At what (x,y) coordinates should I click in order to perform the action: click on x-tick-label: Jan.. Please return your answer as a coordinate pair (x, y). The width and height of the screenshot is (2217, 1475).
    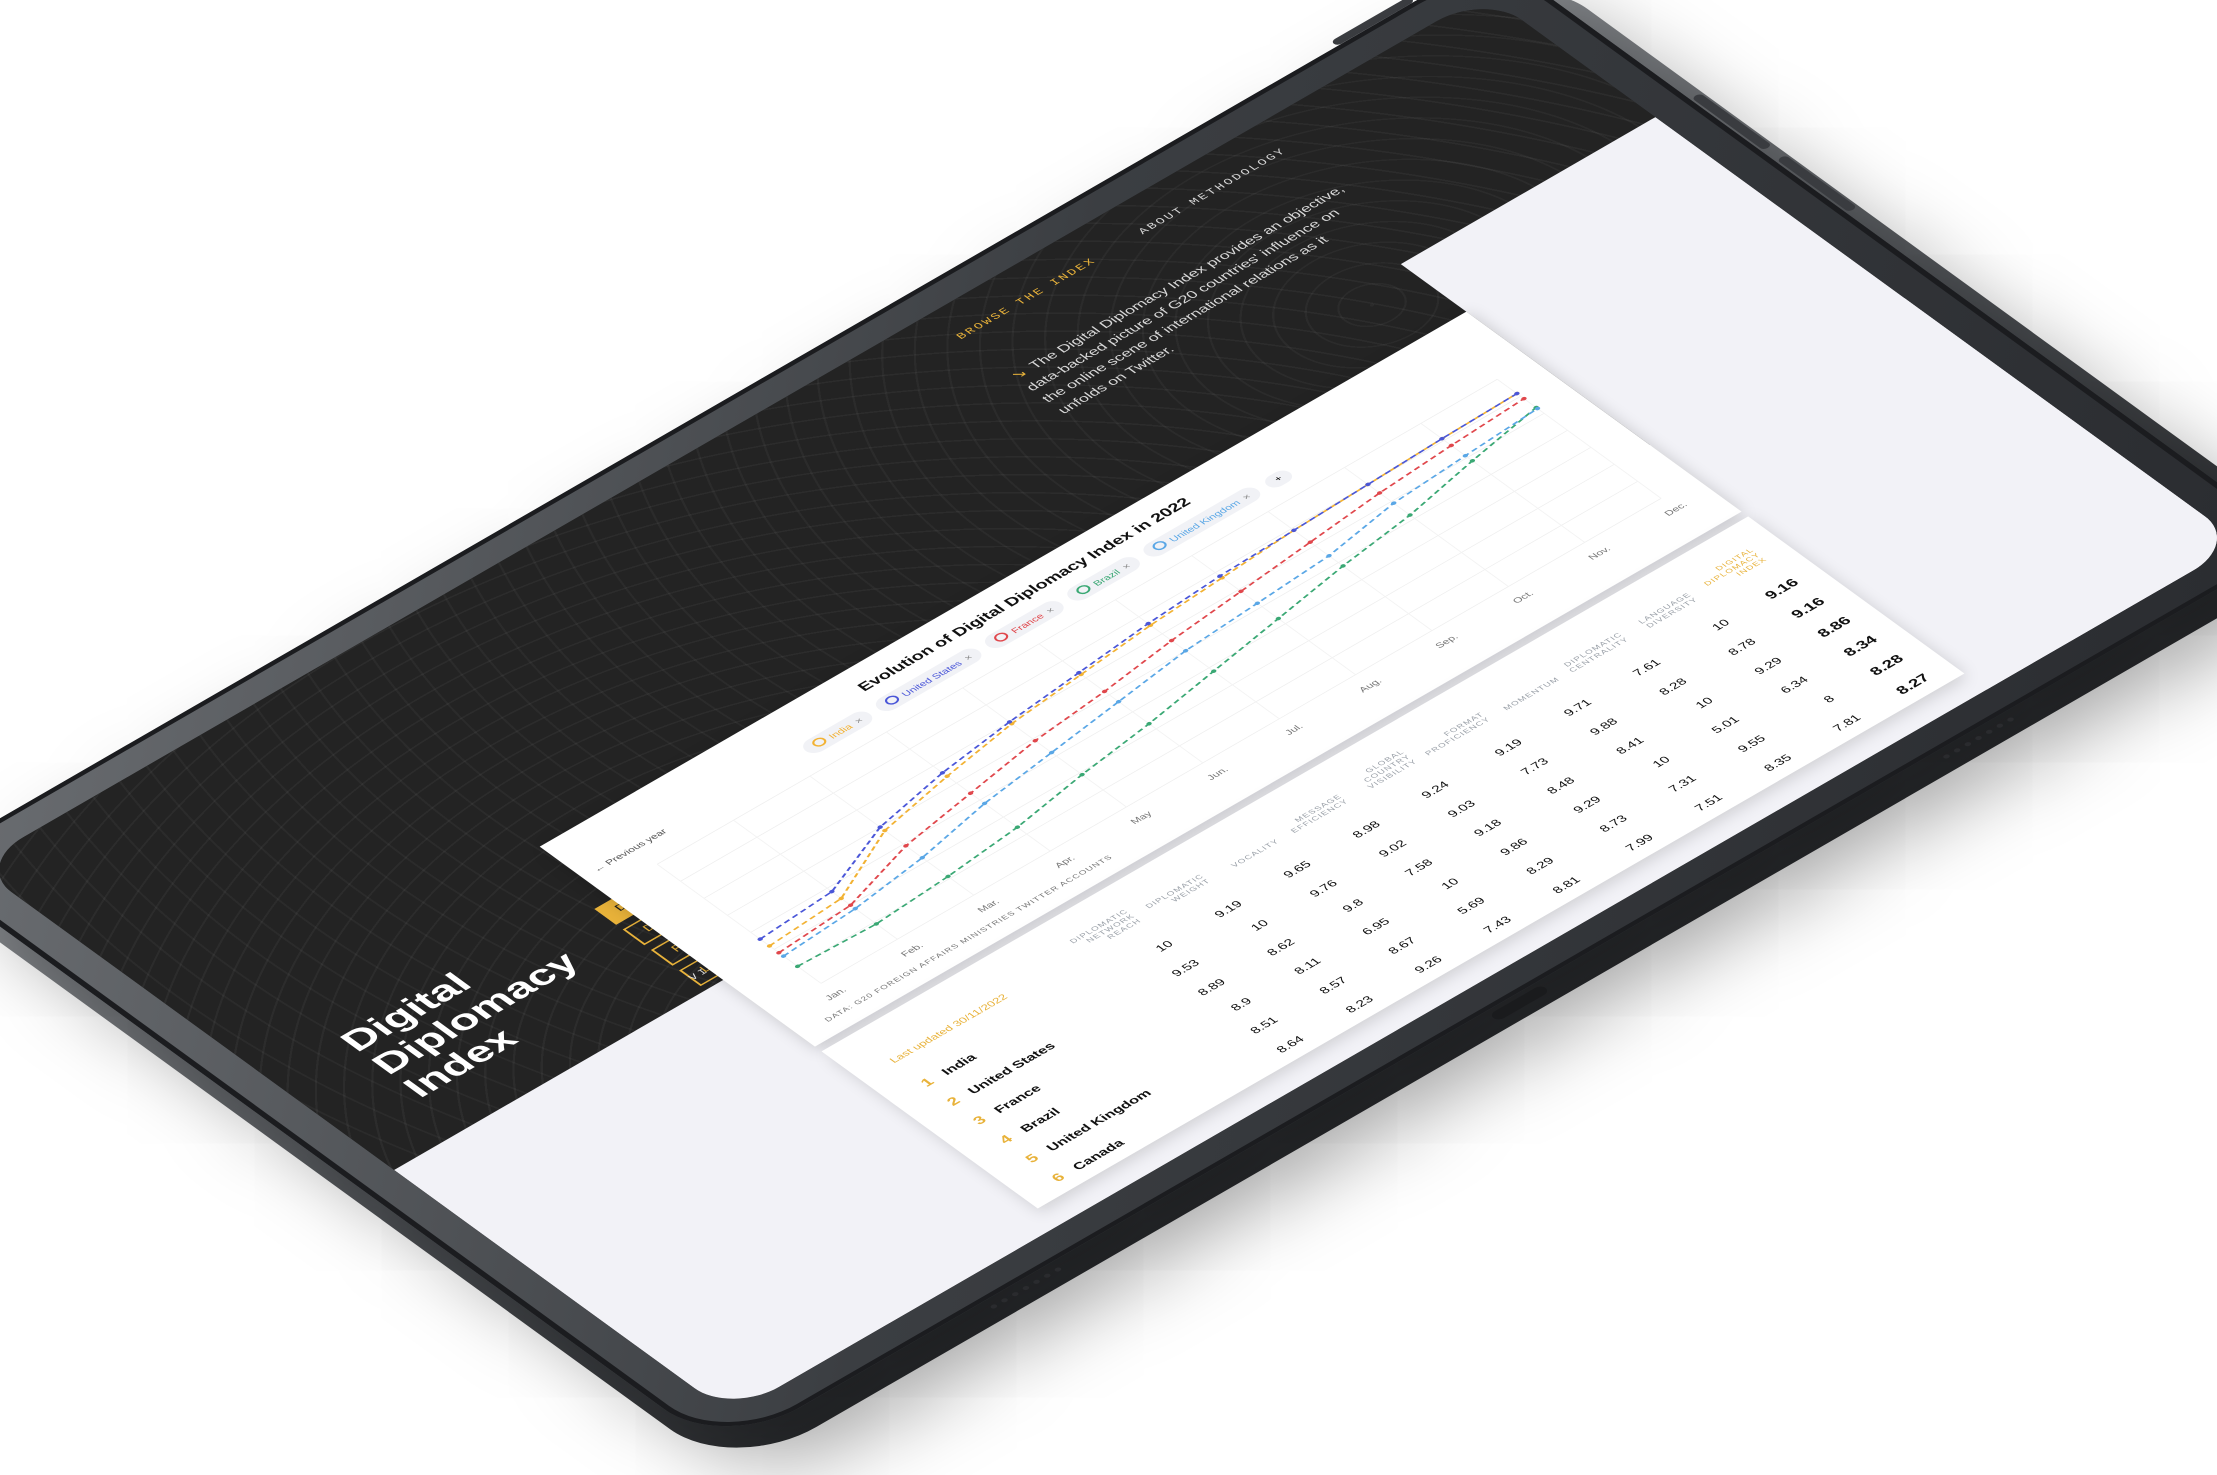
    Looking at the image, I should click on (836, 994).